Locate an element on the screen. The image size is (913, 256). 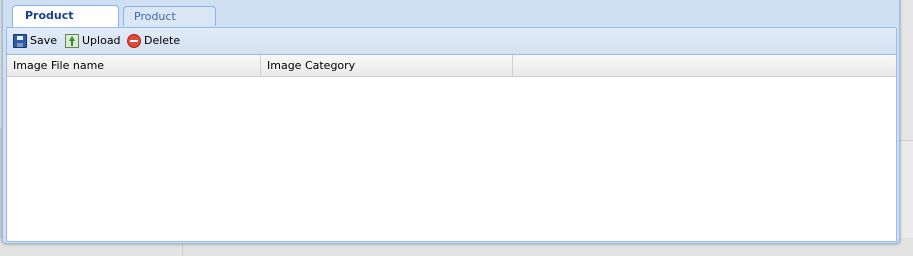
upload-button: Upload is located at coordinates (93, 41).